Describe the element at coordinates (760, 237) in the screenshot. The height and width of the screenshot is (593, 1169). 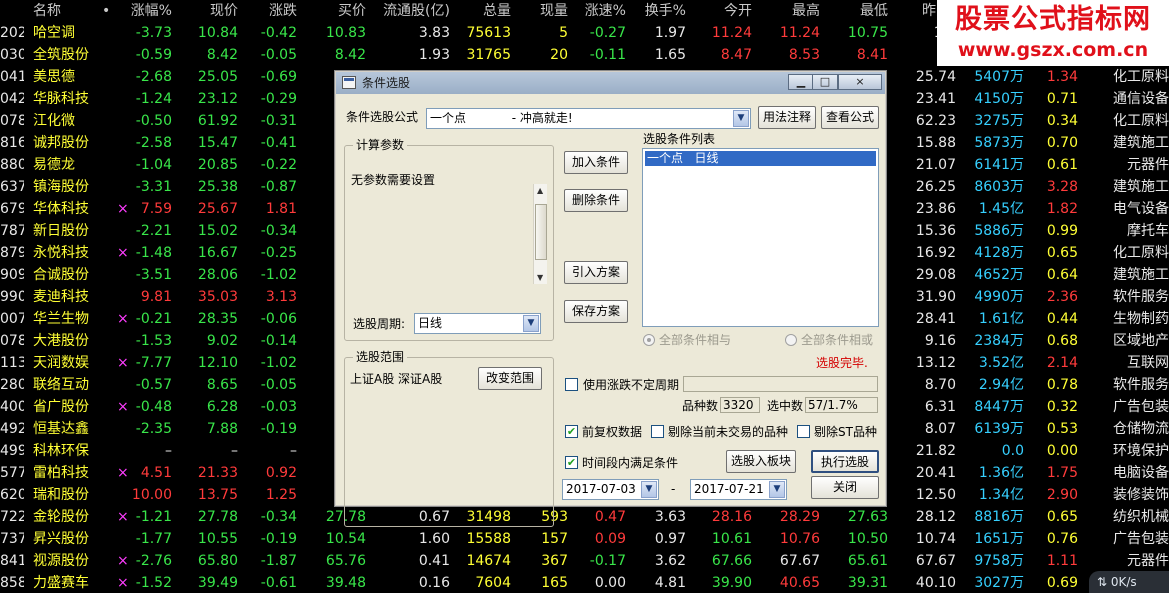
I see `condition-list: 一个点 日线` at that location.